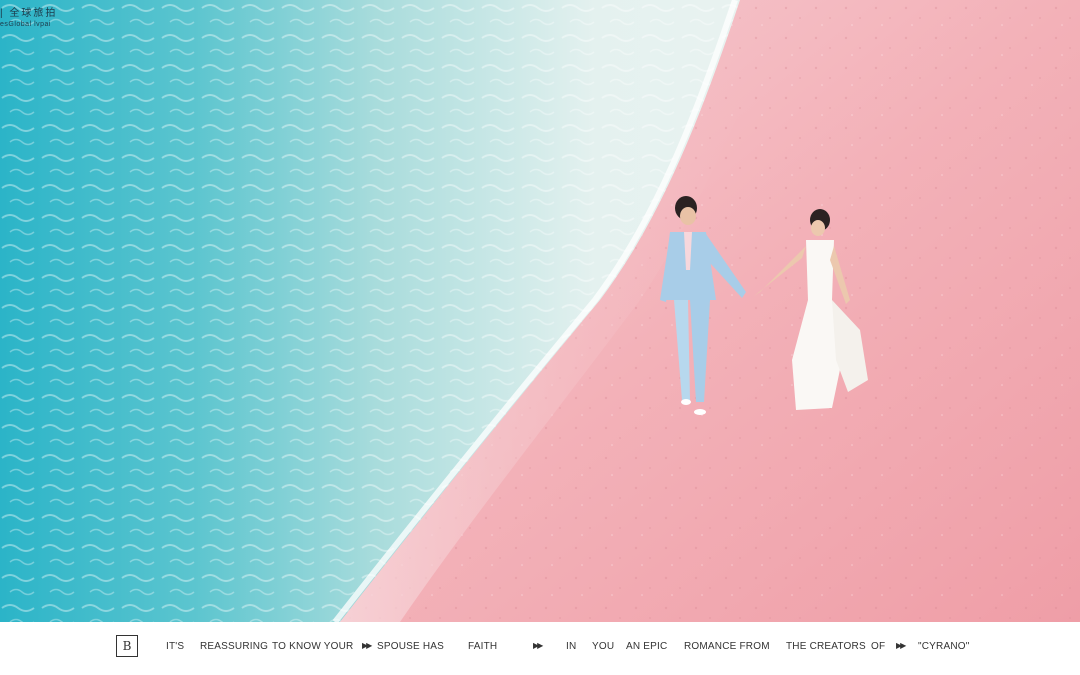 This screenshot has height=675, width=1080. I want to click on footer-item-in: IN, so click(571, 646).